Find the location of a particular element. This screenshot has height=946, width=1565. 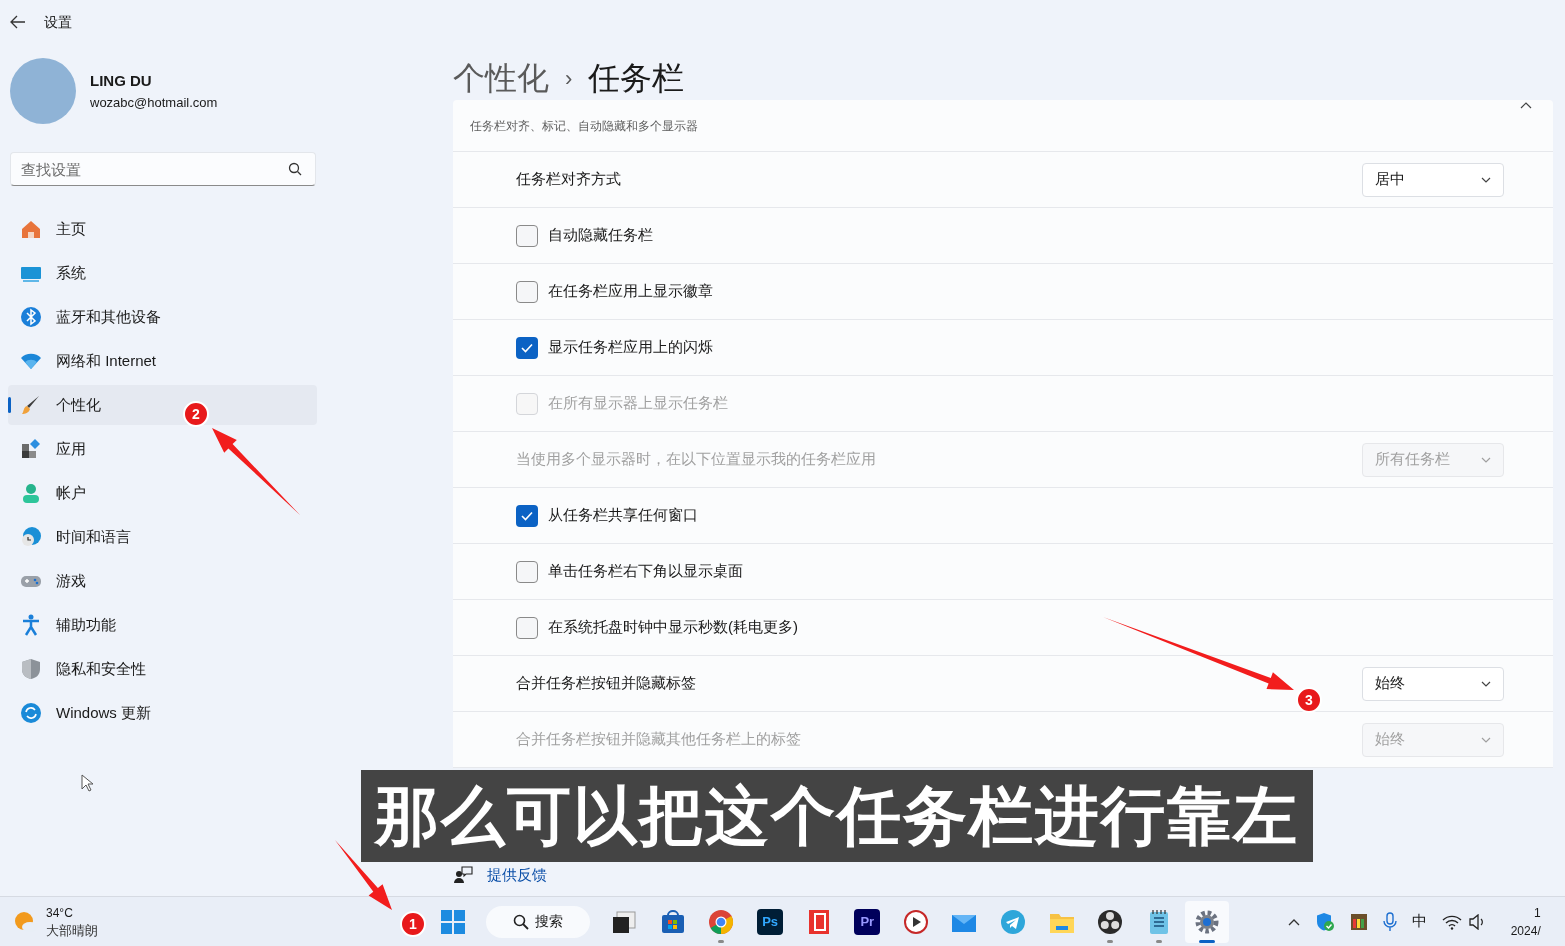

sidebar-item: 帐户 is located at coordinates (162, 493).